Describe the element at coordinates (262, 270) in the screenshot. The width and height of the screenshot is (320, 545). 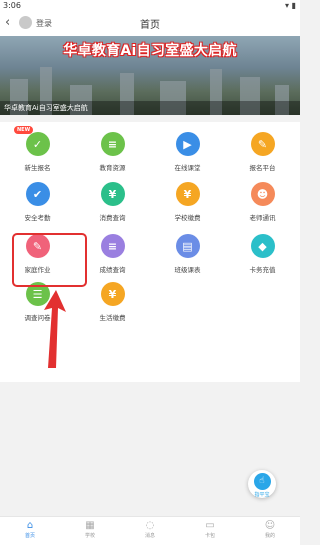
I see `grid-item-label: 卡务充值` at that location.